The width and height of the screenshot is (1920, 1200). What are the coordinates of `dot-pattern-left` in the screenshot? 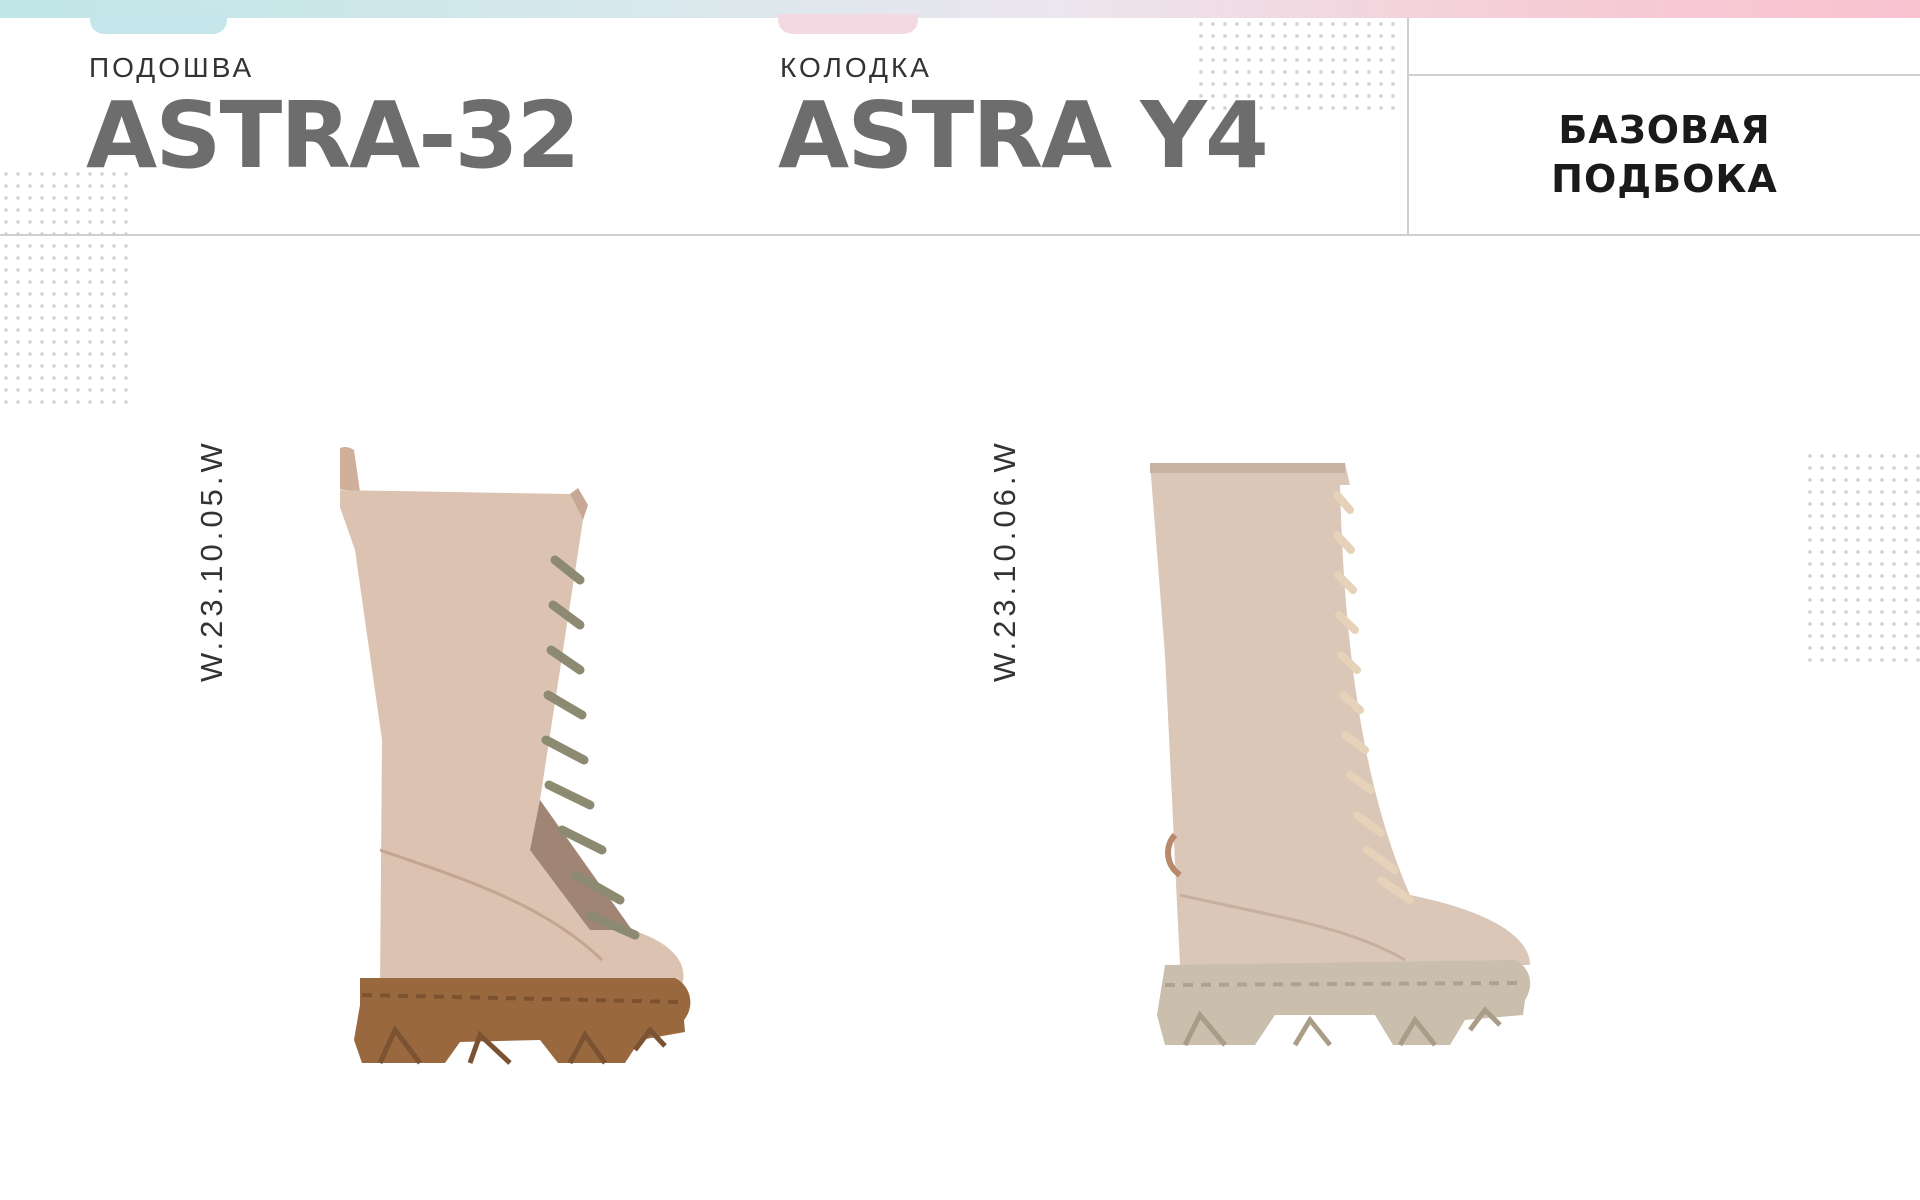 It's located at (66, 286).